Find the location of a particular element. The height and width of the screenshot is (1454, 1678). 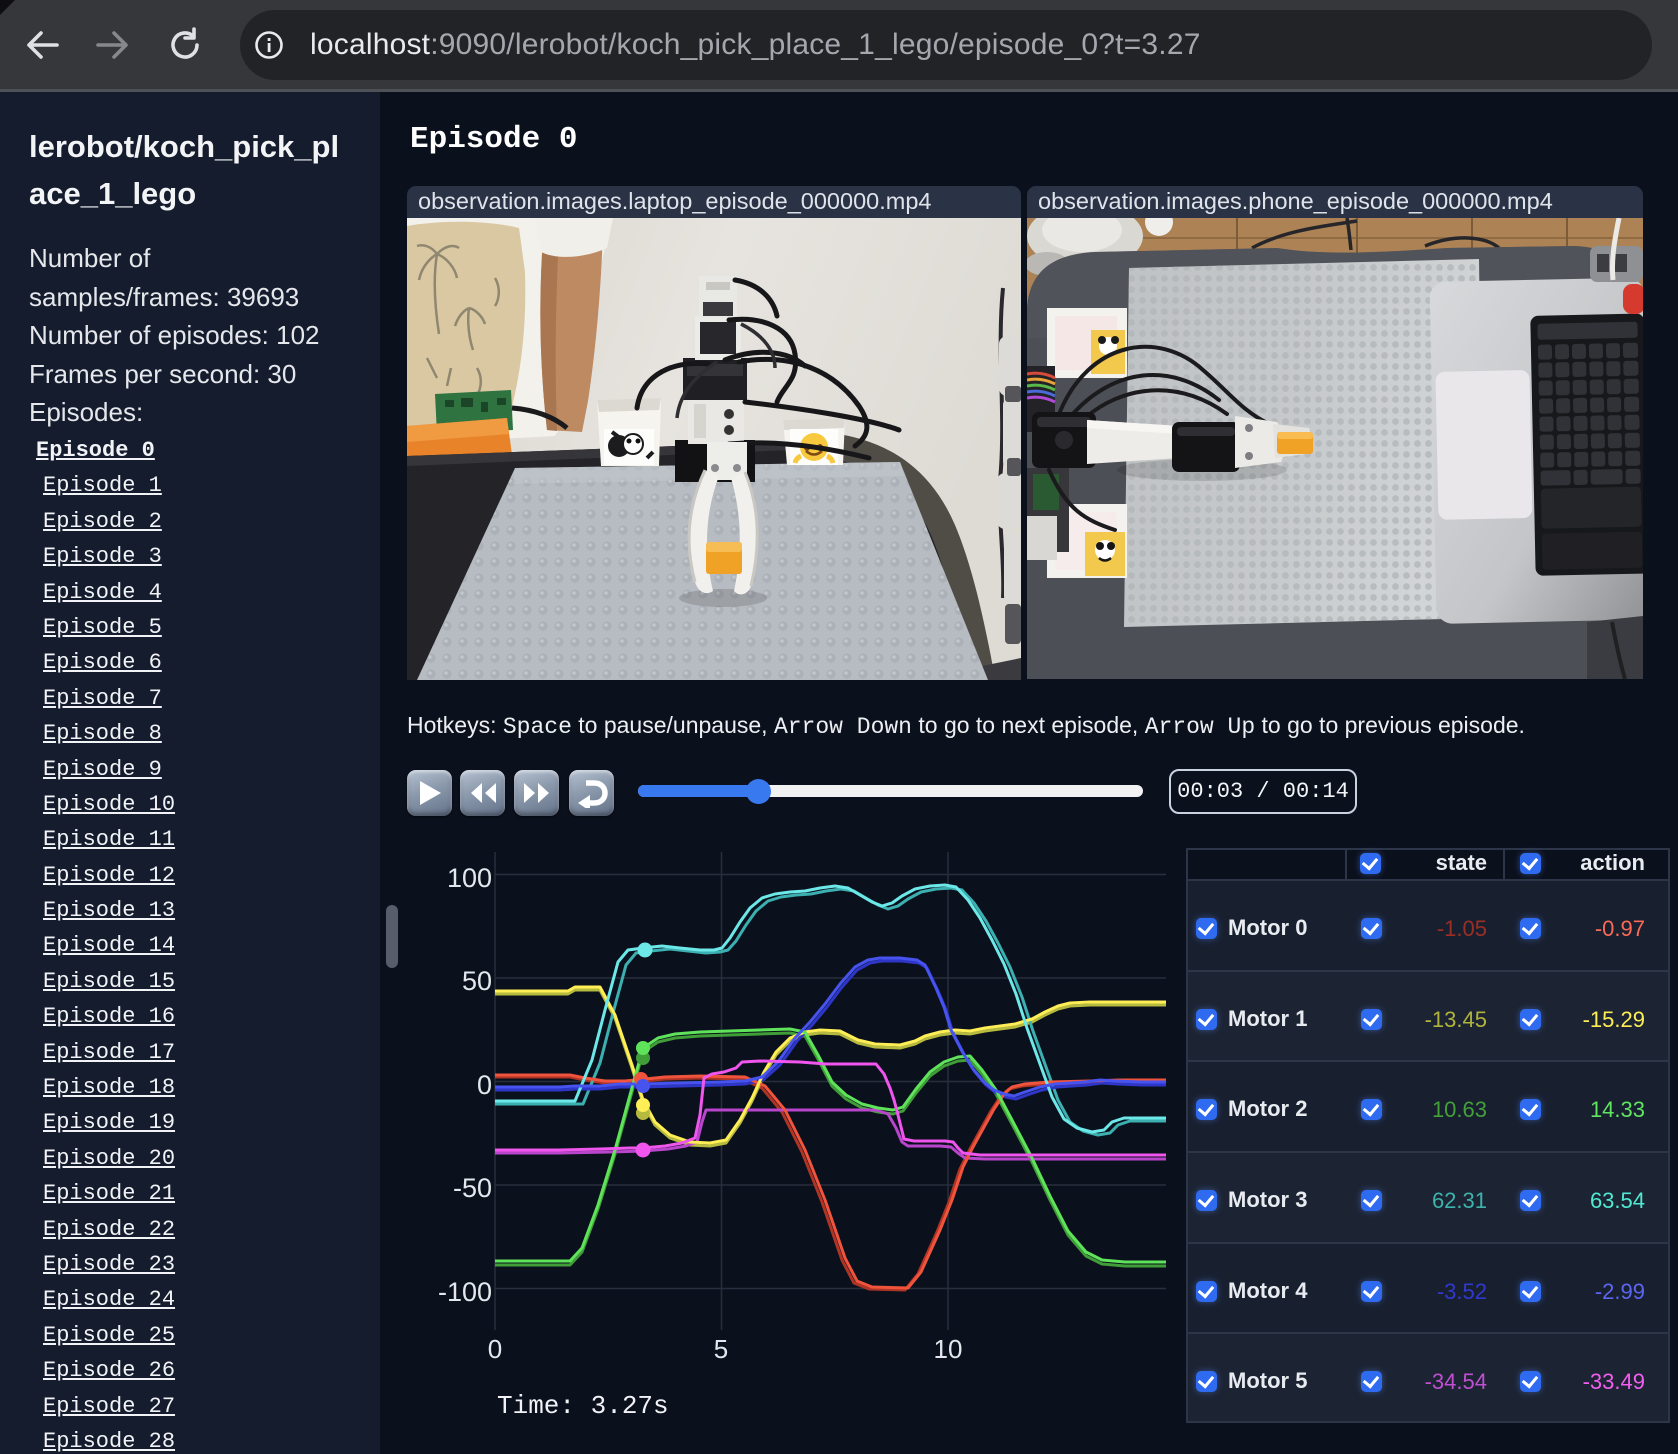

svg-text: 100 is located at coordinates (469, 878).